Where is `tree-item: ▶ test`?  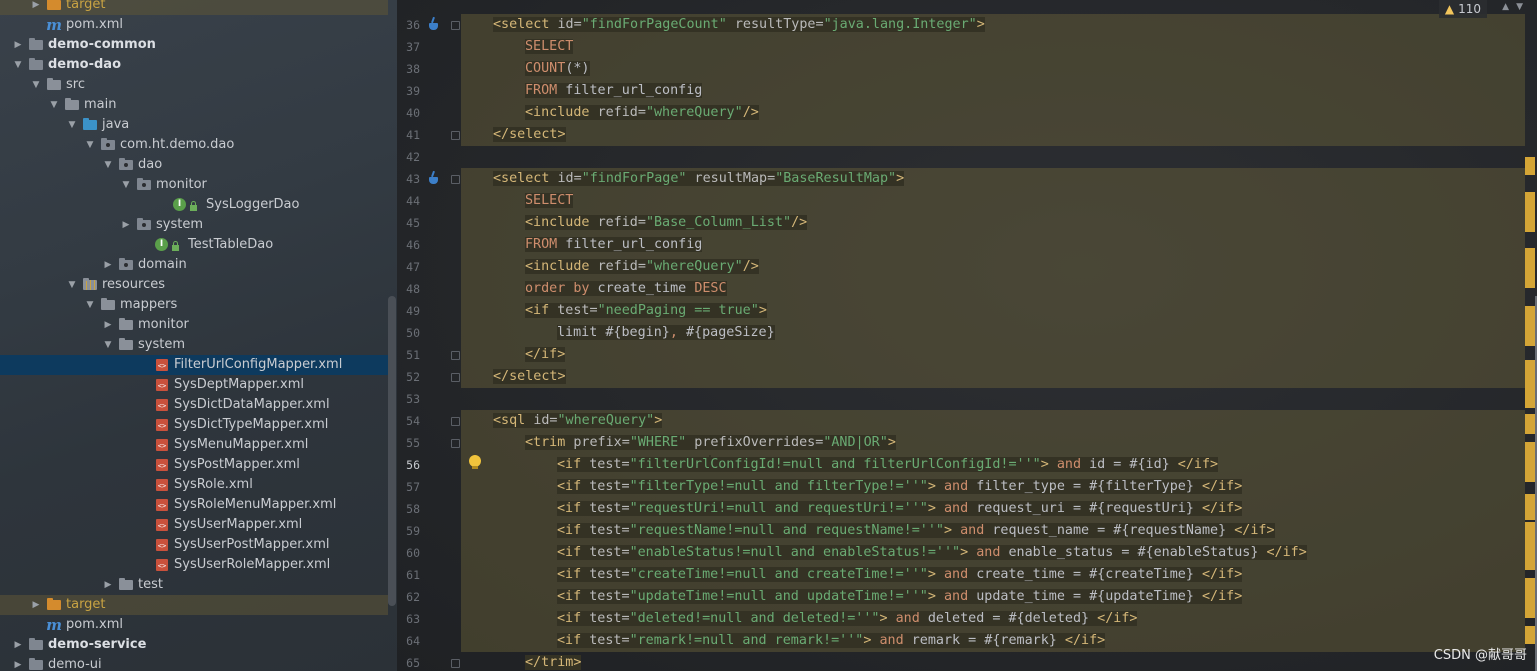
tree-item: ▶ test is located at coordinates (194, 585).